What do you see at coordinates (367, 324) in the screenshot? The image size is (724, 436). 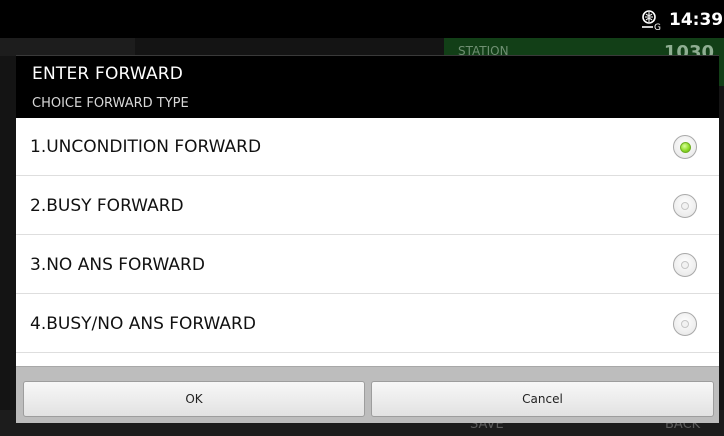 I see `option-busy-no-ans-forward: 4.BUSY/NO ANS FORWARD` at bounding box center [367, 324].